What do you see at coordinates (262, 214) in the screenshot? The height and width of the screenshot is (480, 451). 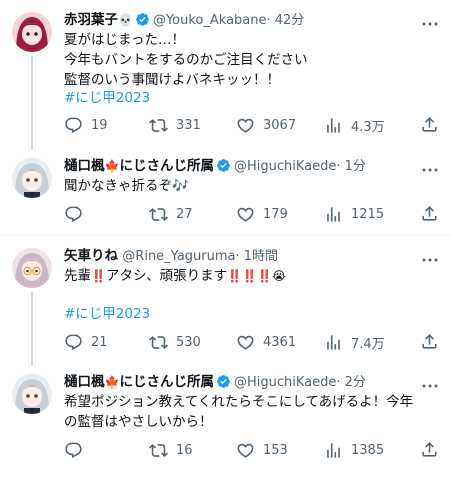 I see `like-button: 179` at bounding box center [262, 214].